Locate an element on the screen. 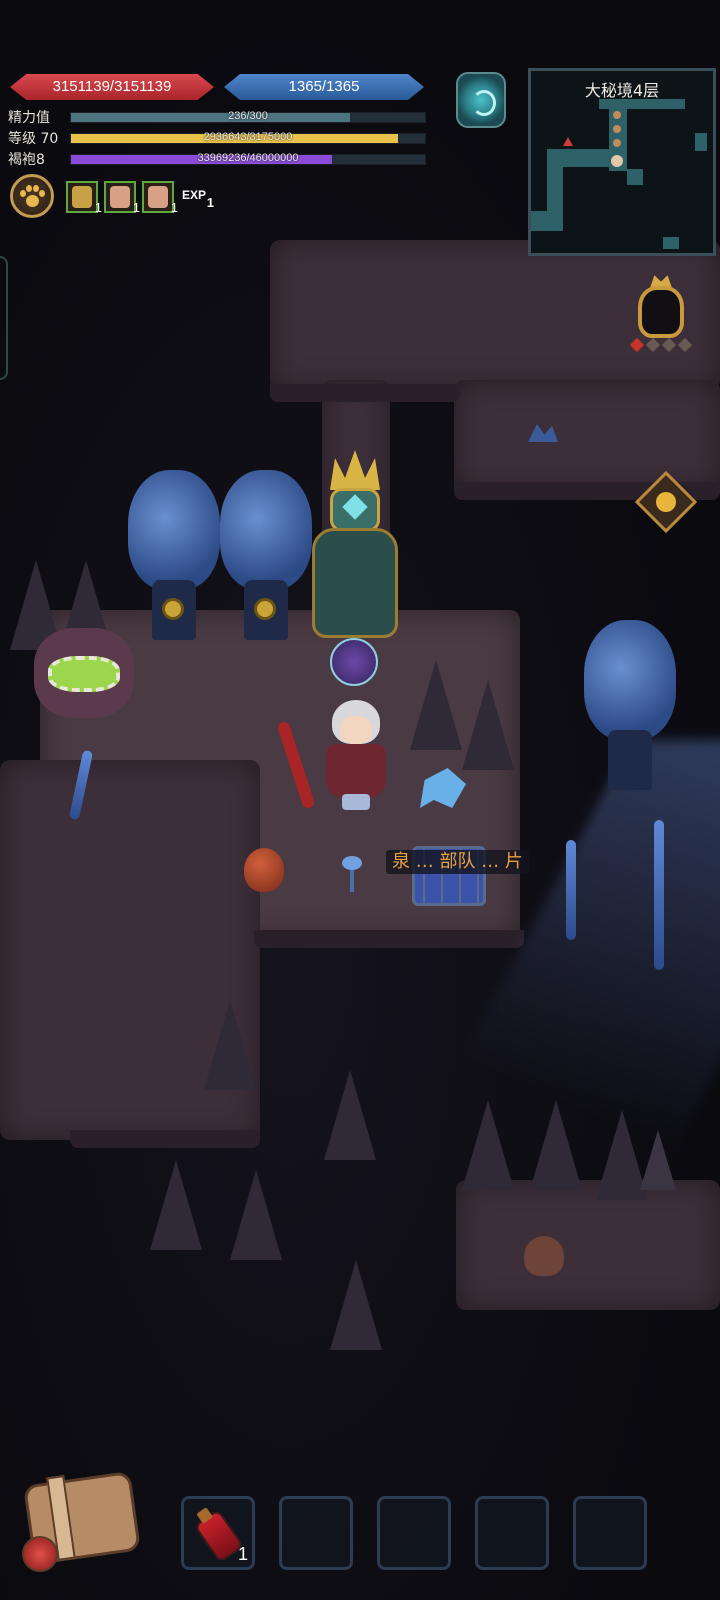 Image resolution: width=720 pixels, height=1600 pixels. exp-buff-label: EXP is located at coordinates (194, 195).